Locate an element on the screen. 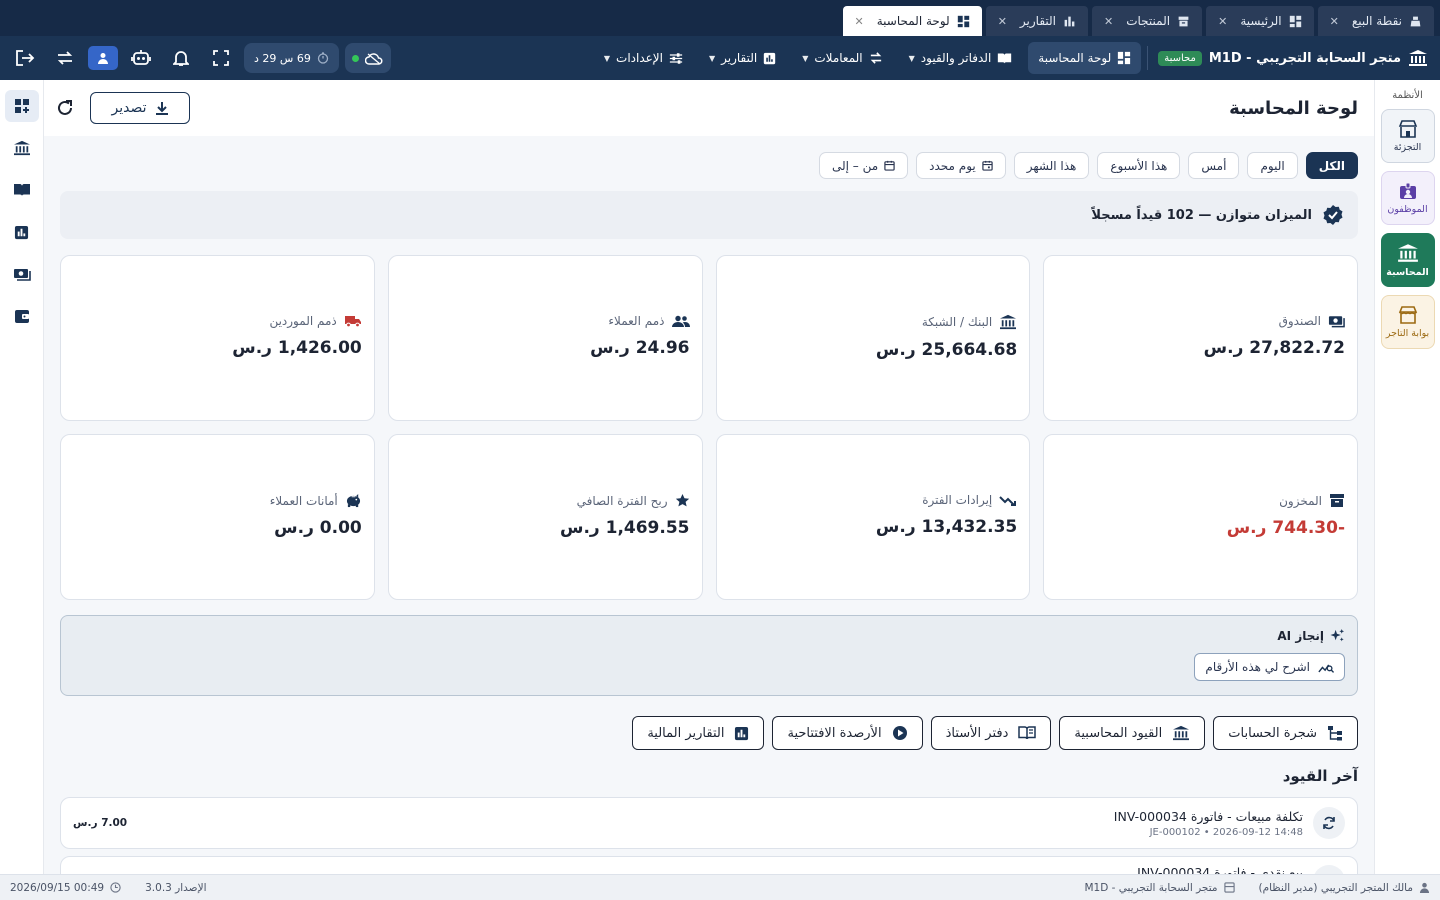  download-icon is located at coordinates (162, 108).